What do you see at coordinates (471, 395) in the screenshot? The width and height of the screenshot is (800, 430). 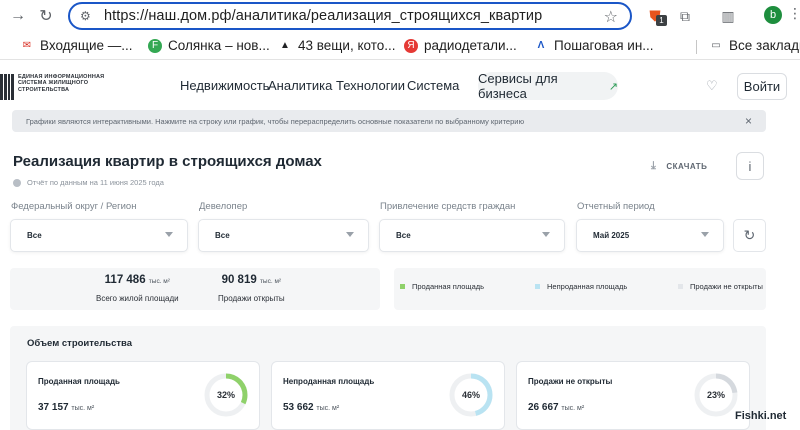 I see `donut-percent: 46%` at bounding box center [471, 395].